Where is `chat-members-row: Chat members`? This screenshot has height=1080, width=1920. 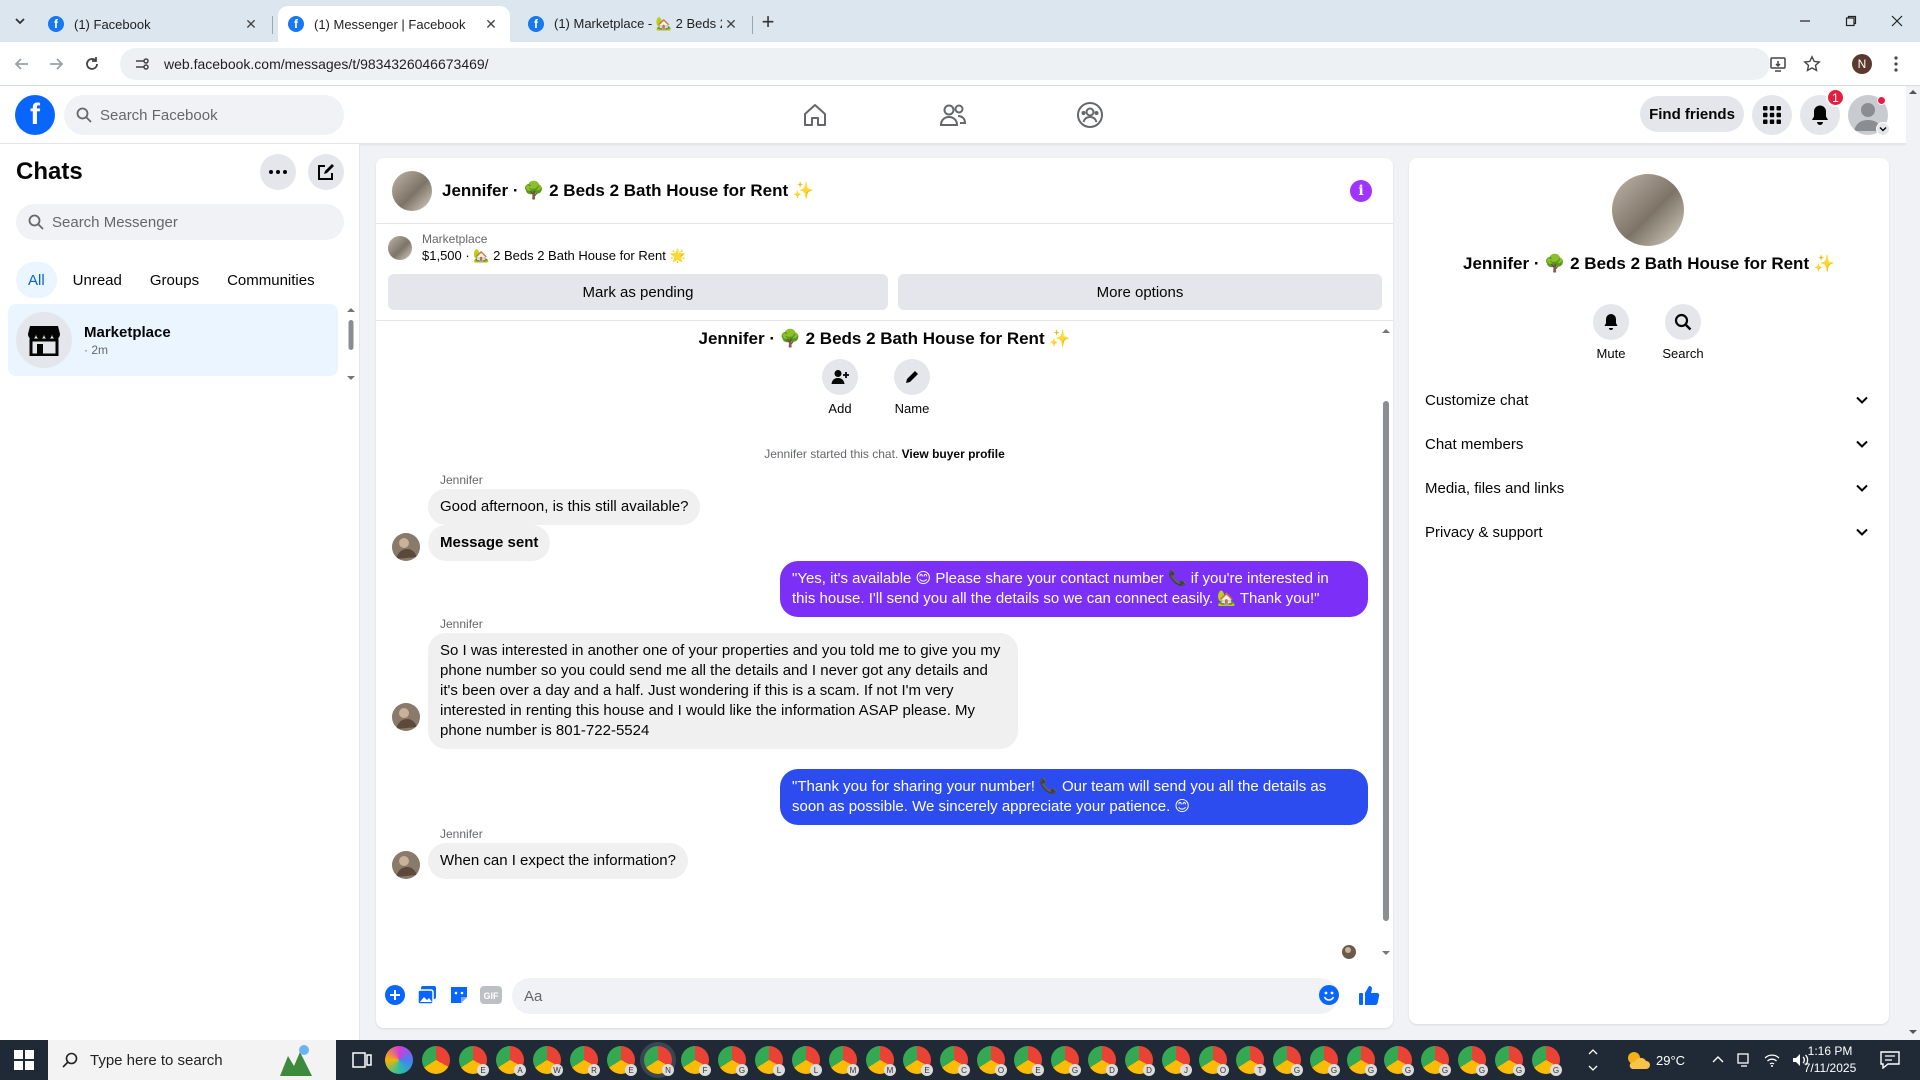 chat-members-row: Chat members is located at coordinates (1649, 444).